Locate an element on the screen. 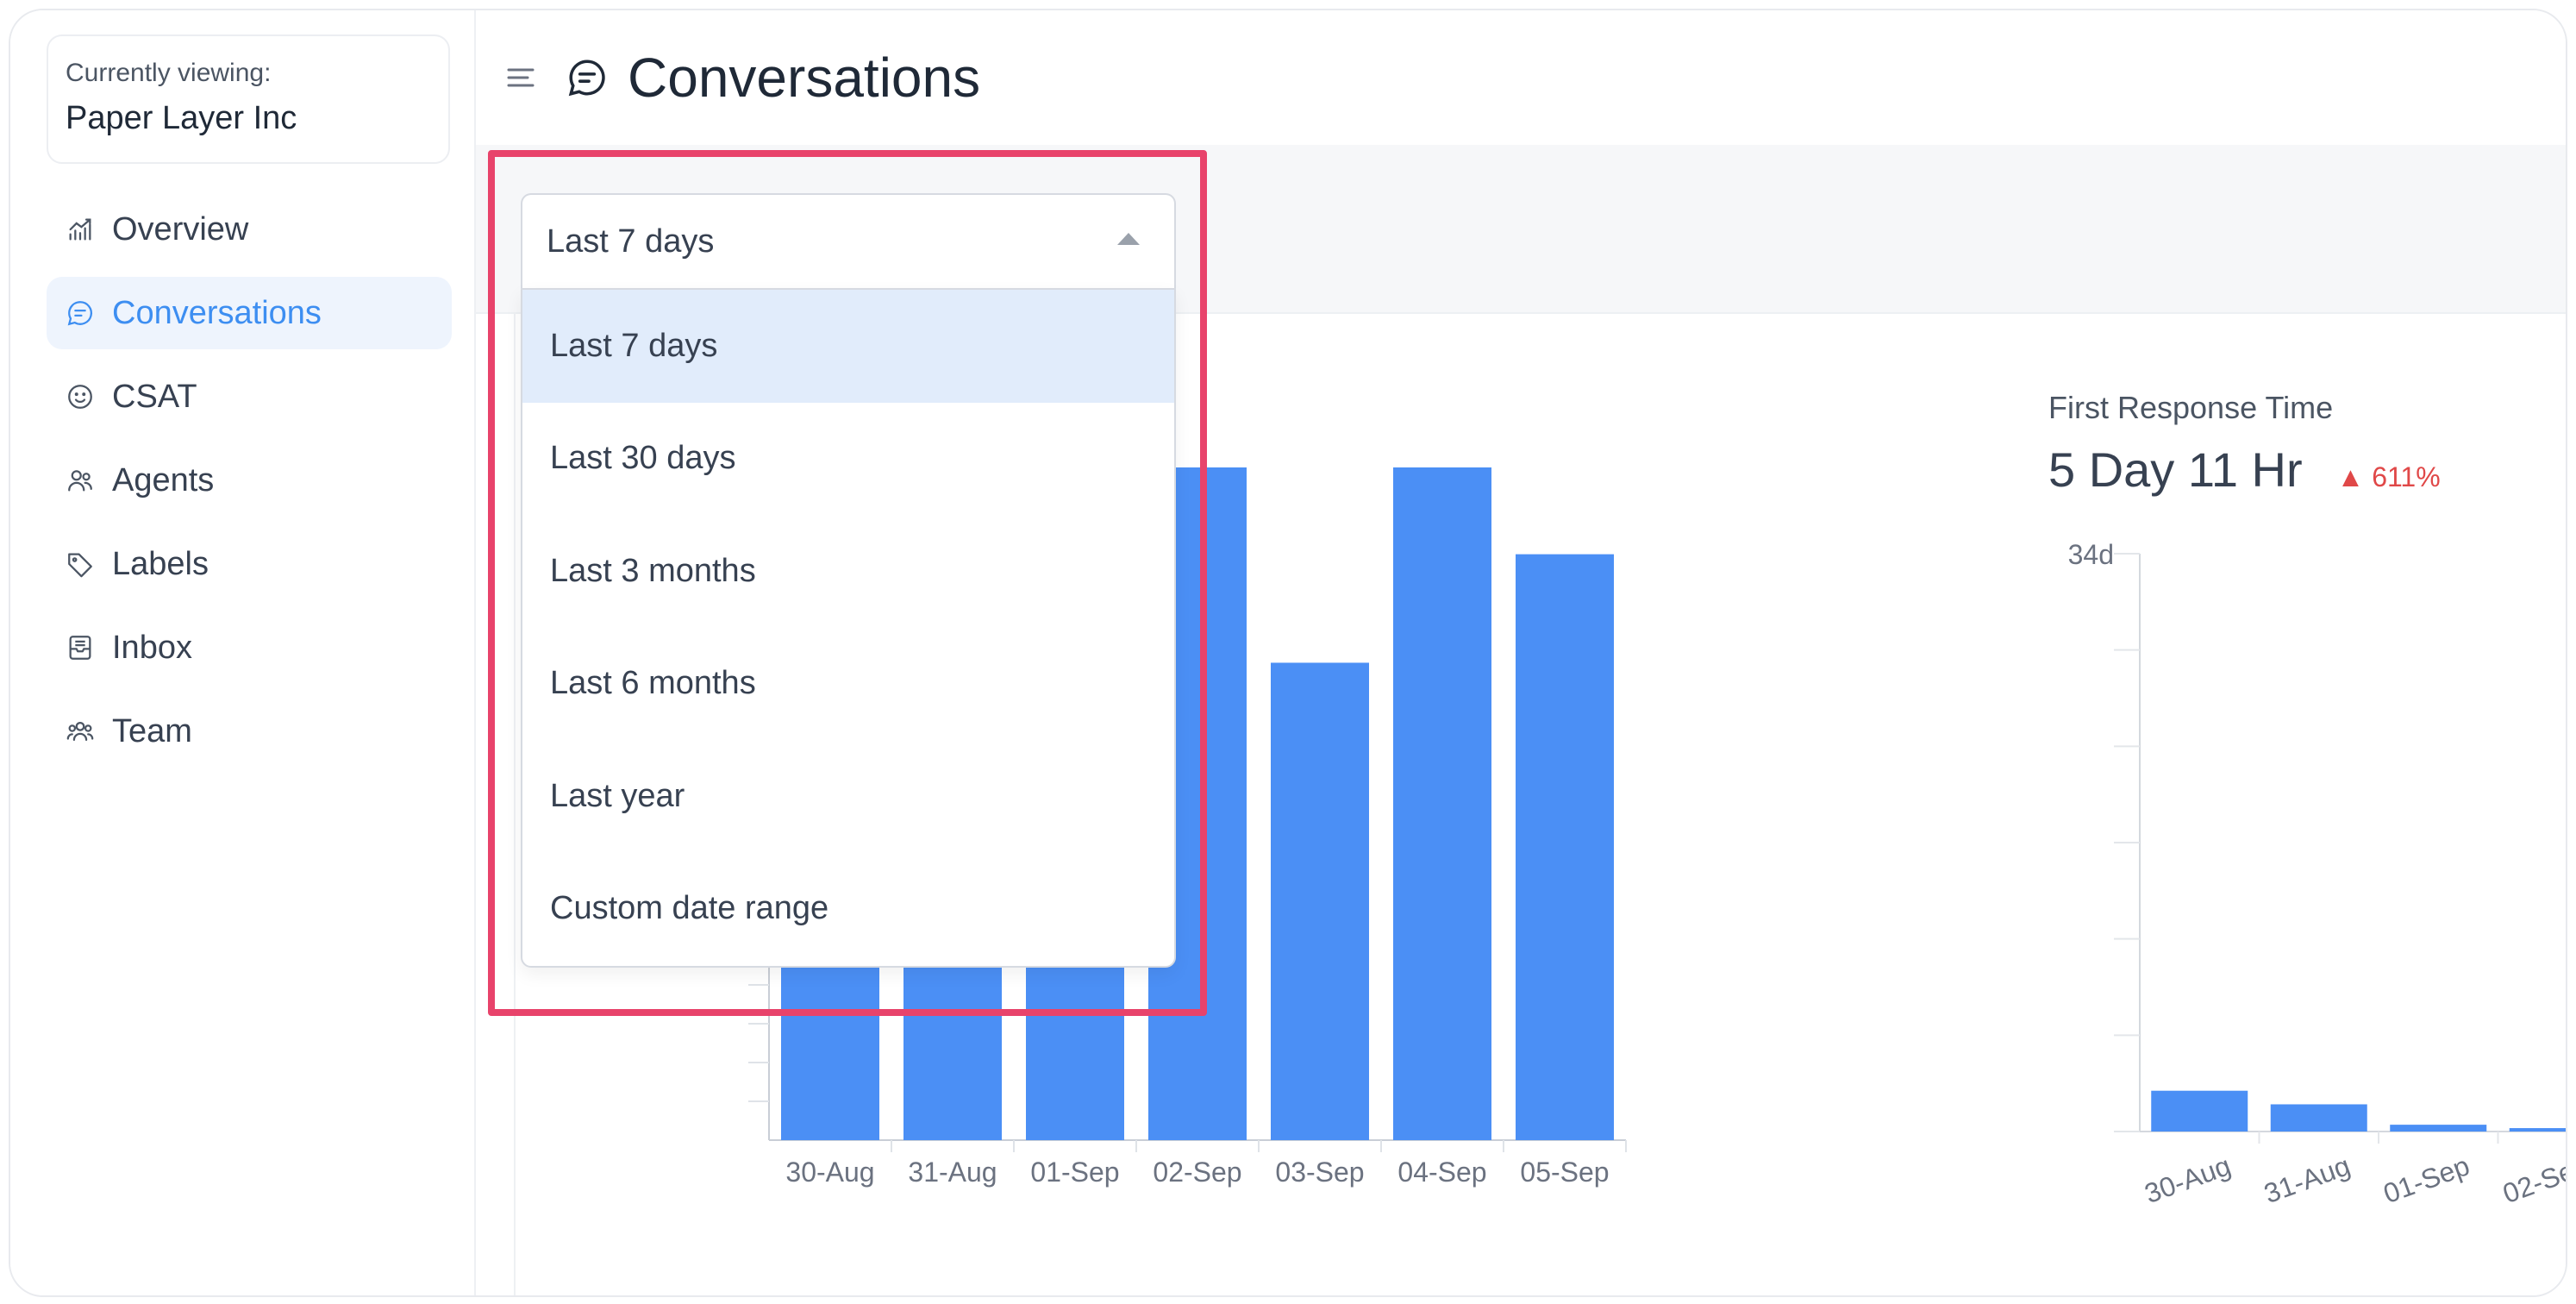 The height and width of the screenshot is (1304, 2576). bar-04-Sep is located at coordinates (1442, 803).